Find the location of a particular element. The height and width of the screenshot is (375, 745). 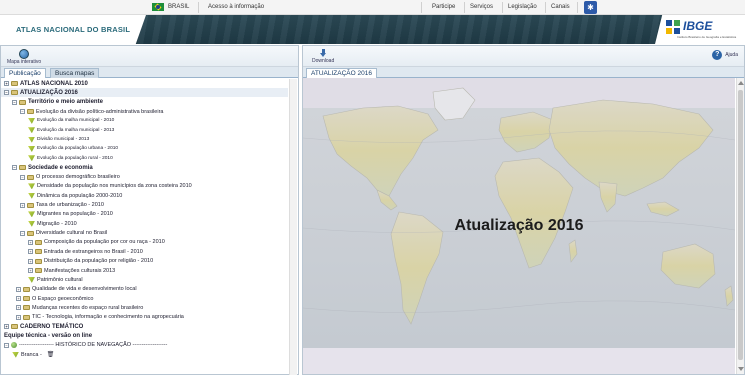

brasil-label: BRASIL is located at coordinates (179, 7).